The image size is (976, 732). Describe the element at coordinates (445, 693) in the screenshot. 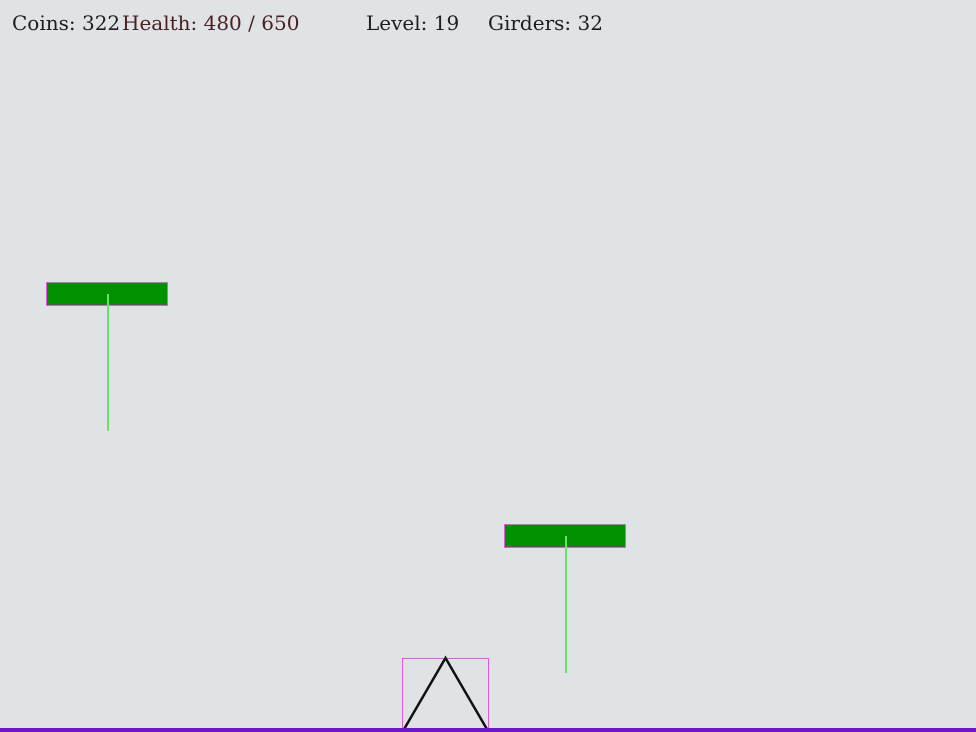

I see `triangle-icon` at that location.